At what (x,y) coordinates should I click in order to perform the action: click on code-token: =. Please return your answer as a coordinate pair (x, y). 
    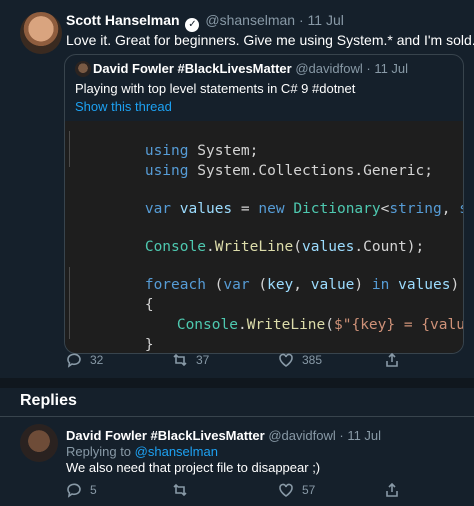
    Looking at the image, I should click on (245, 209).